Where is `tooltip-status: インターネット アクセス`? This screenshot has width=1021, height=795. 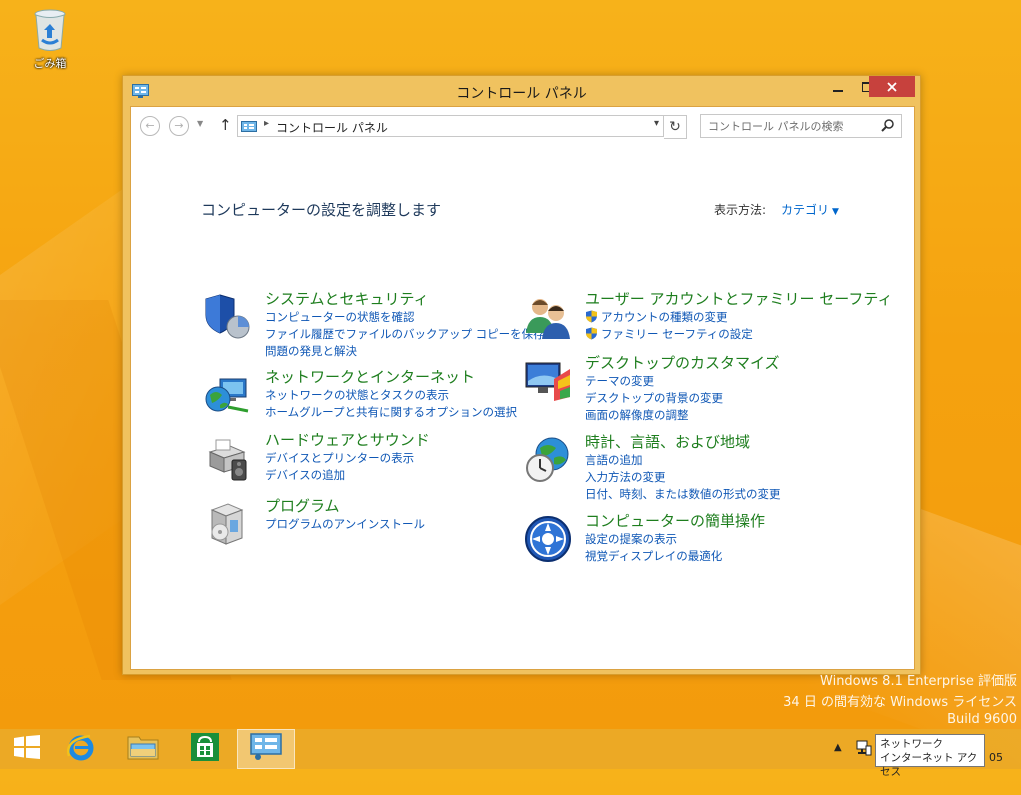 tooltip-status: インターネット アクセス is located at coordinates (929, 765).